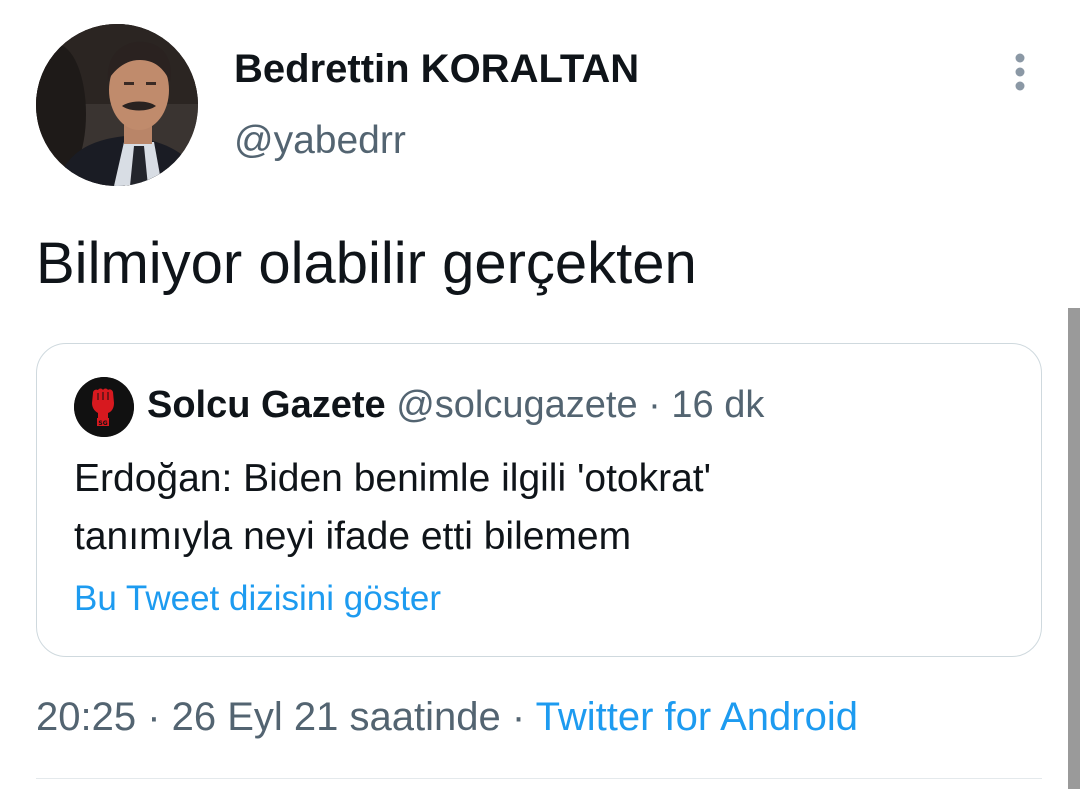 Image resolution: width=1080 pixels, height=789 pixels. What do you see at coordinates (268, 717) in the screenshot?
I see `tweet-timestamp: 20:25 · 26 Eyl 21 saatinde` at bounding box center [268, 717].